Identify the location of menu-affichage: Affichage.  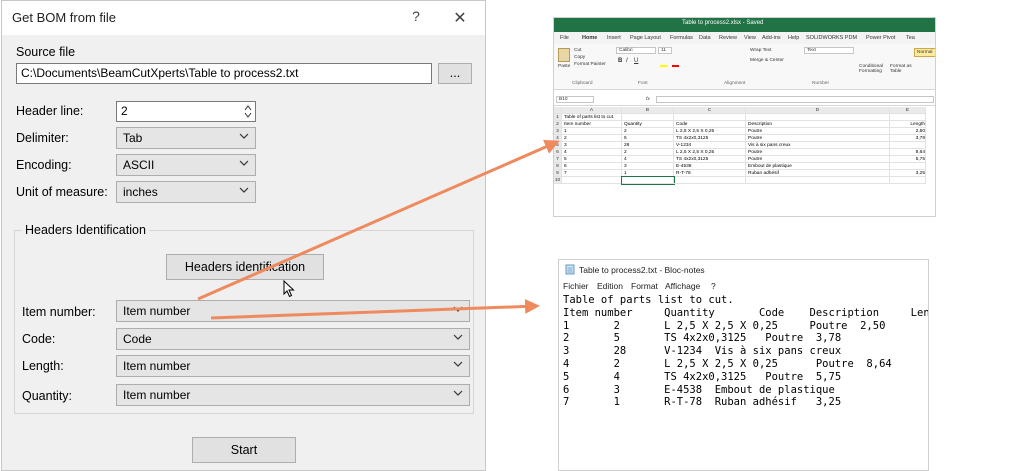
(682, 286).